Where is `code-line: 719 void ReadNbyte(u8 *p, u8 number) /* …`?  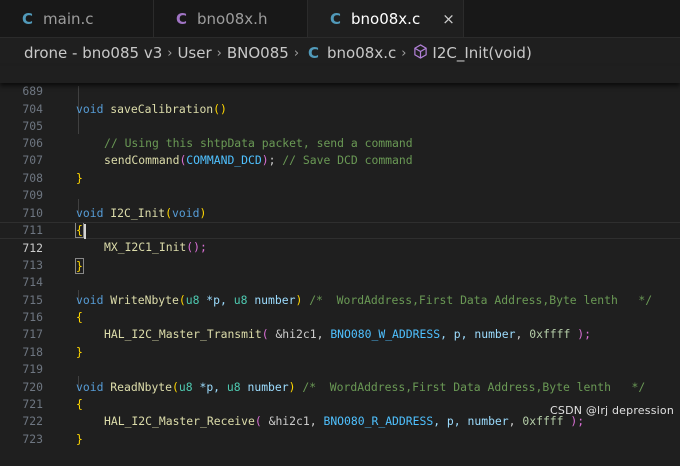
code-line: 719 void ReadNbyte(u8 *p, u8 number) /* … is located at coordinates (340, 368).